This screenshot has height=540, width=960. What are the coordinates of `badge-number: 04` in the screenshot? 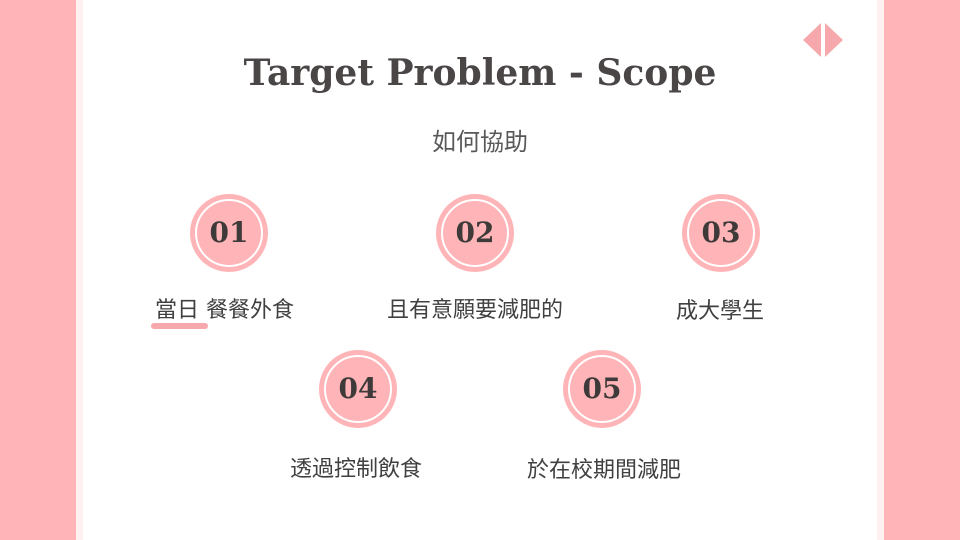 It's located at (358, 388).